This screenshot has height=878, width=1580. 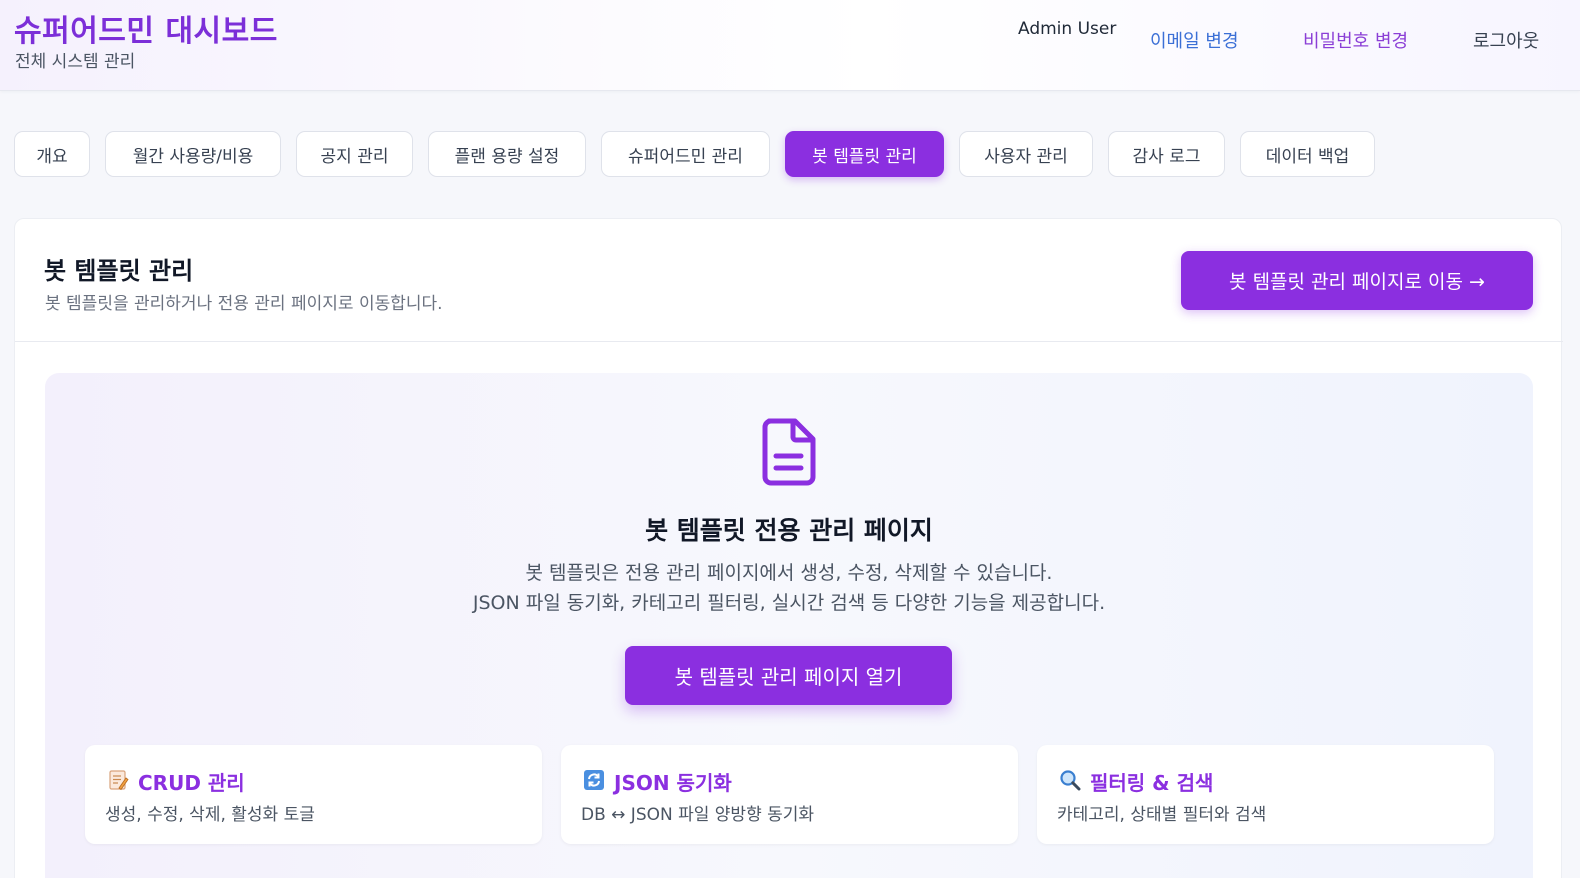 What do you see at coordinates (210, 815) in the screenshot?
I see `feature-description: 생성, 수정, 삭제, 활성화 토글` at bounding box center [210, 815].